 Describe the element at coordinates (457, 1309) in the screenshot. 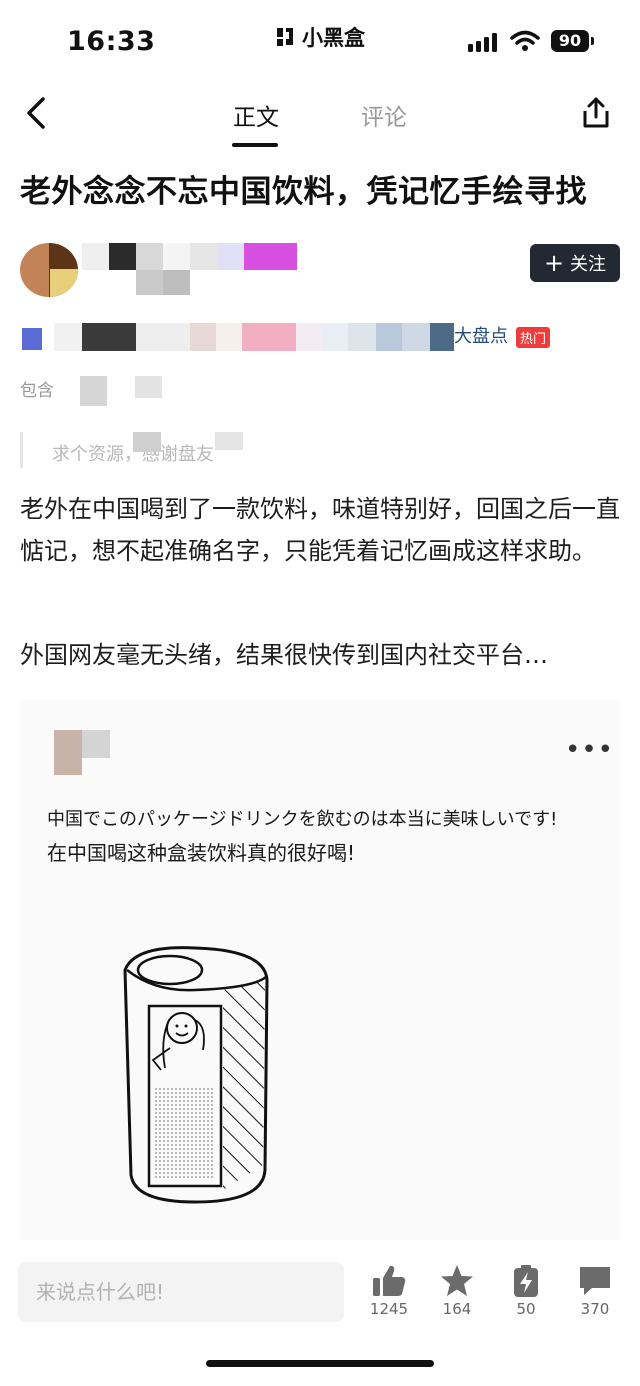

I see `favorite-count: 164` at that location.